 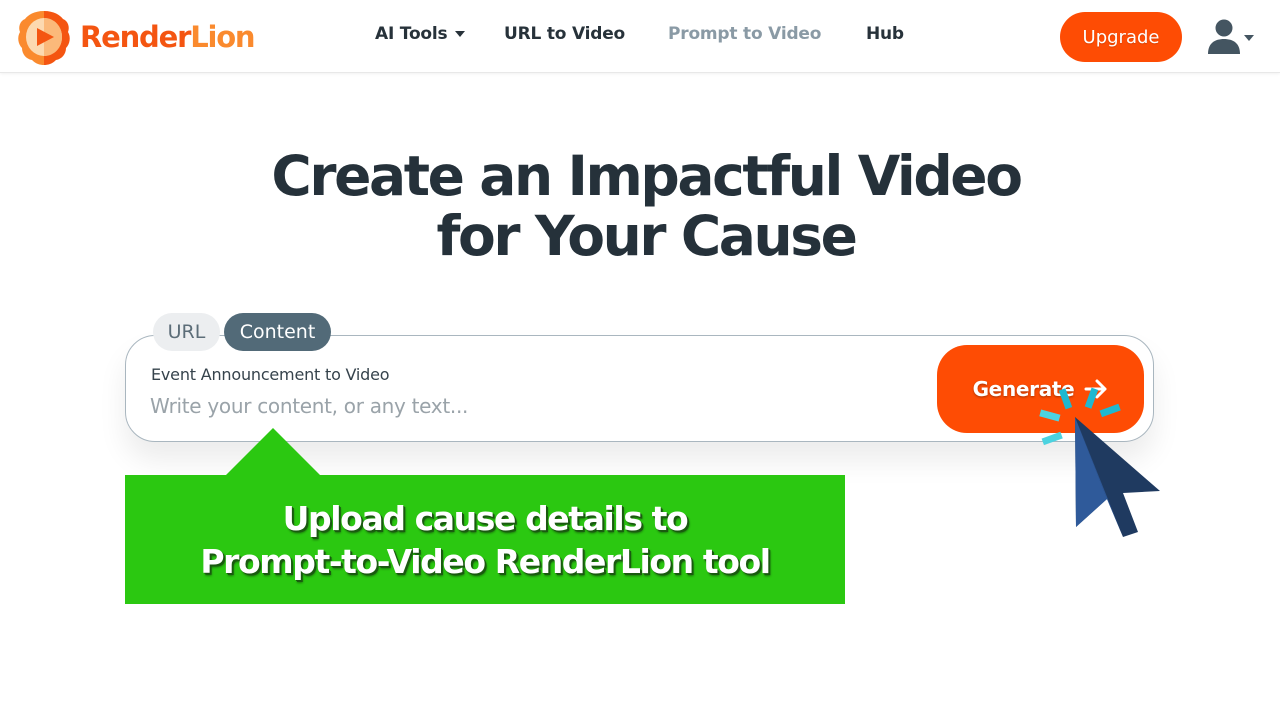 I want to click on brand-name: RenderLion, so click(x=168, y=37).